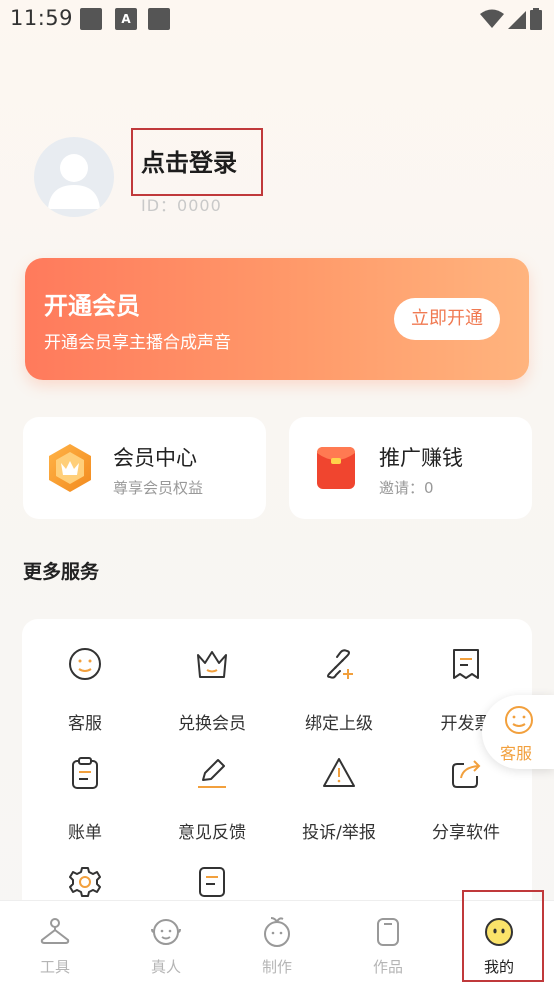 The width and height of the screenshot is (554, 984). Describe the element at coordinates (85, 683) in the screenshot. I see `service-customer-service: 客服` at that location.